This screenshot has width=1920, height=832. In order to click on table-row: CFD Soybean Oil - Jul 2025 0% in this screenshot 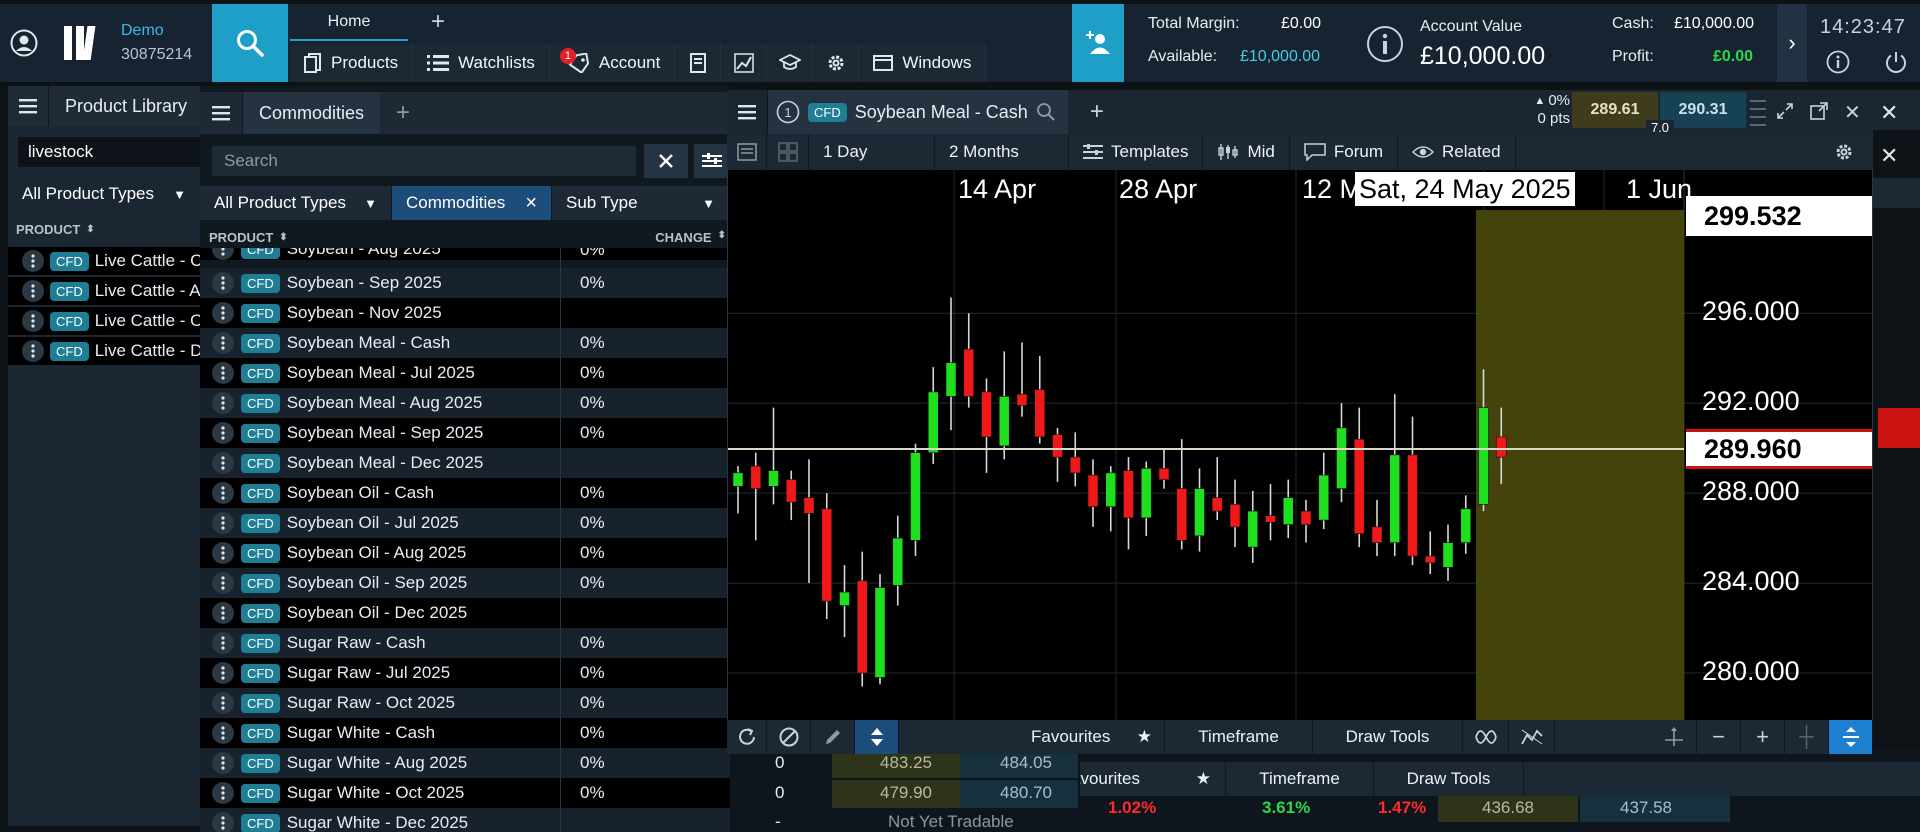, I will do `click(465, 523)`.